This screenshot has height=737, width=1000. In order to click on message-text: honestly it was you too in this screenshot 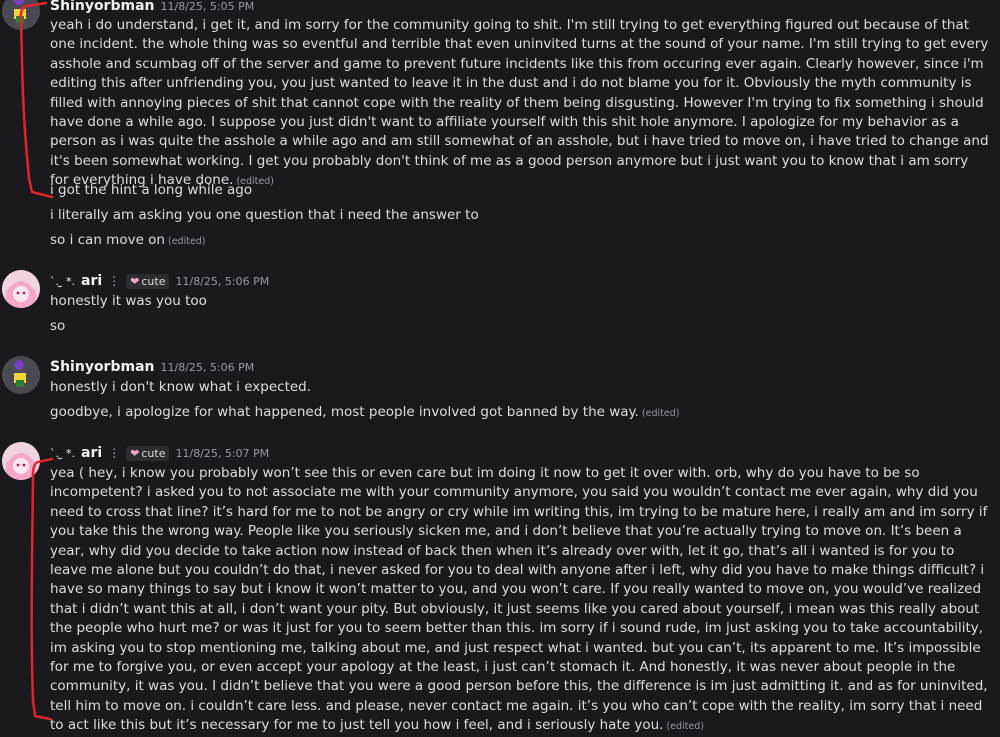, I will do `click(128, 301)`.